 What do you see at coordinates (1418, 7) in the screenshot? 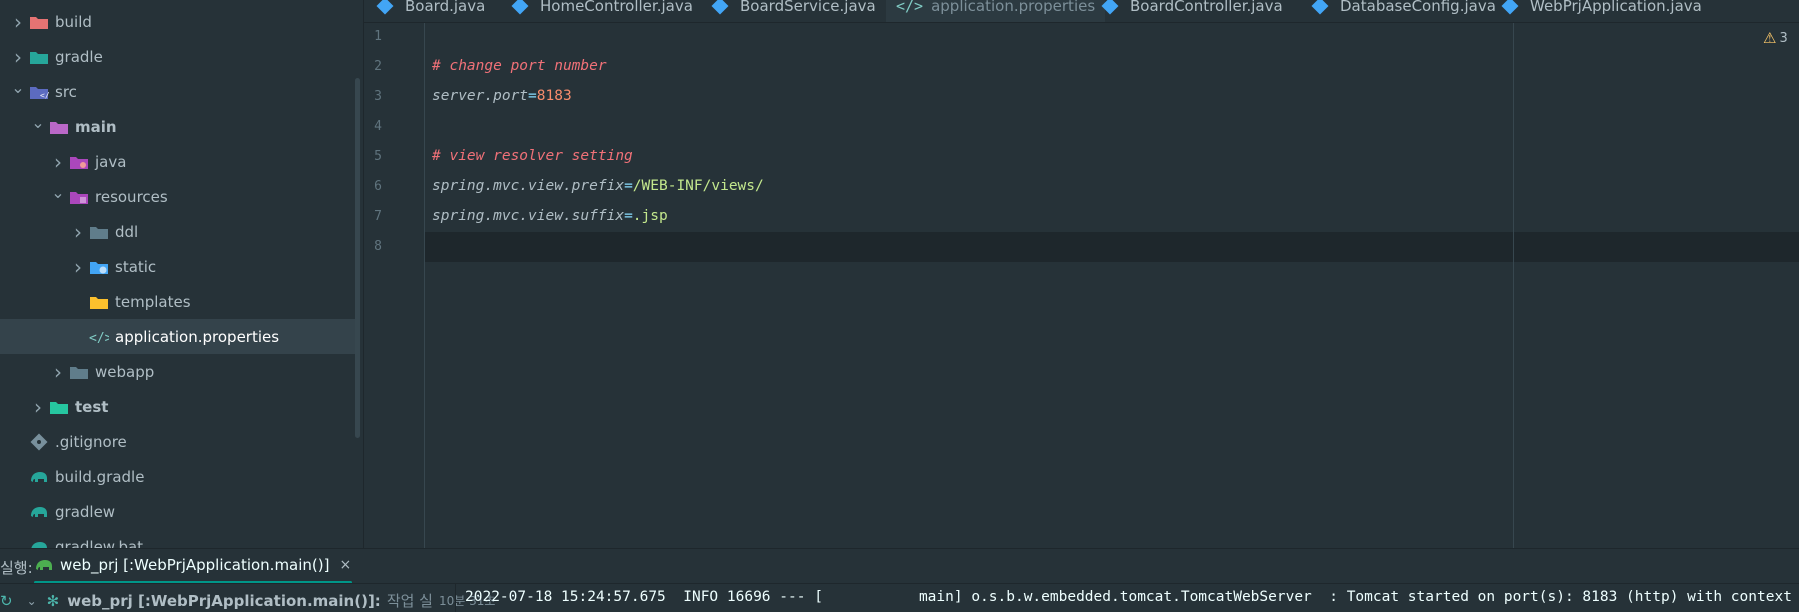
I see `tab-label: DatabaseConfig.java` at bounding box center [1418, 7].